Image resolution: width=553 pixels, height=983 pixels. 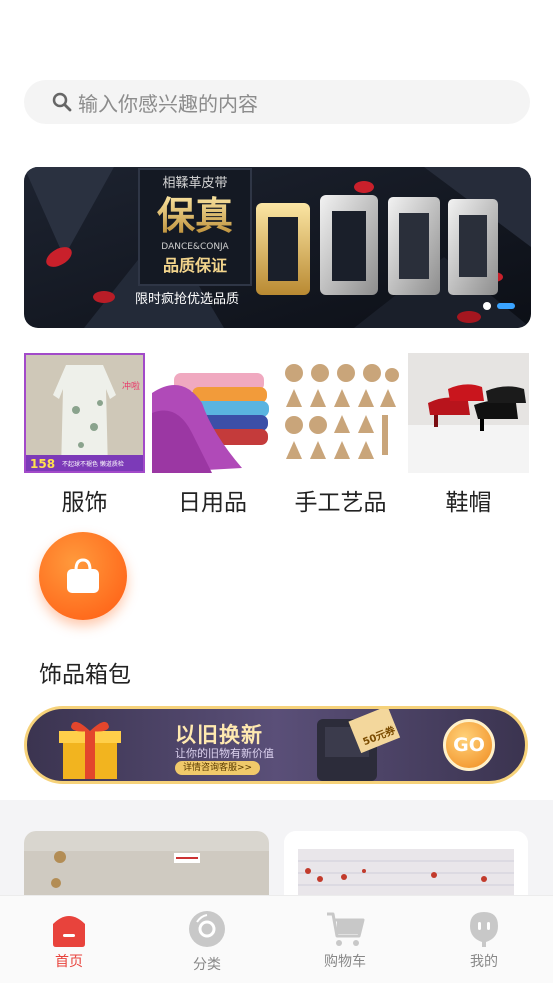 I want to click on banner-footer: 限时疯抢优选品质, so click(x=187, y=299).